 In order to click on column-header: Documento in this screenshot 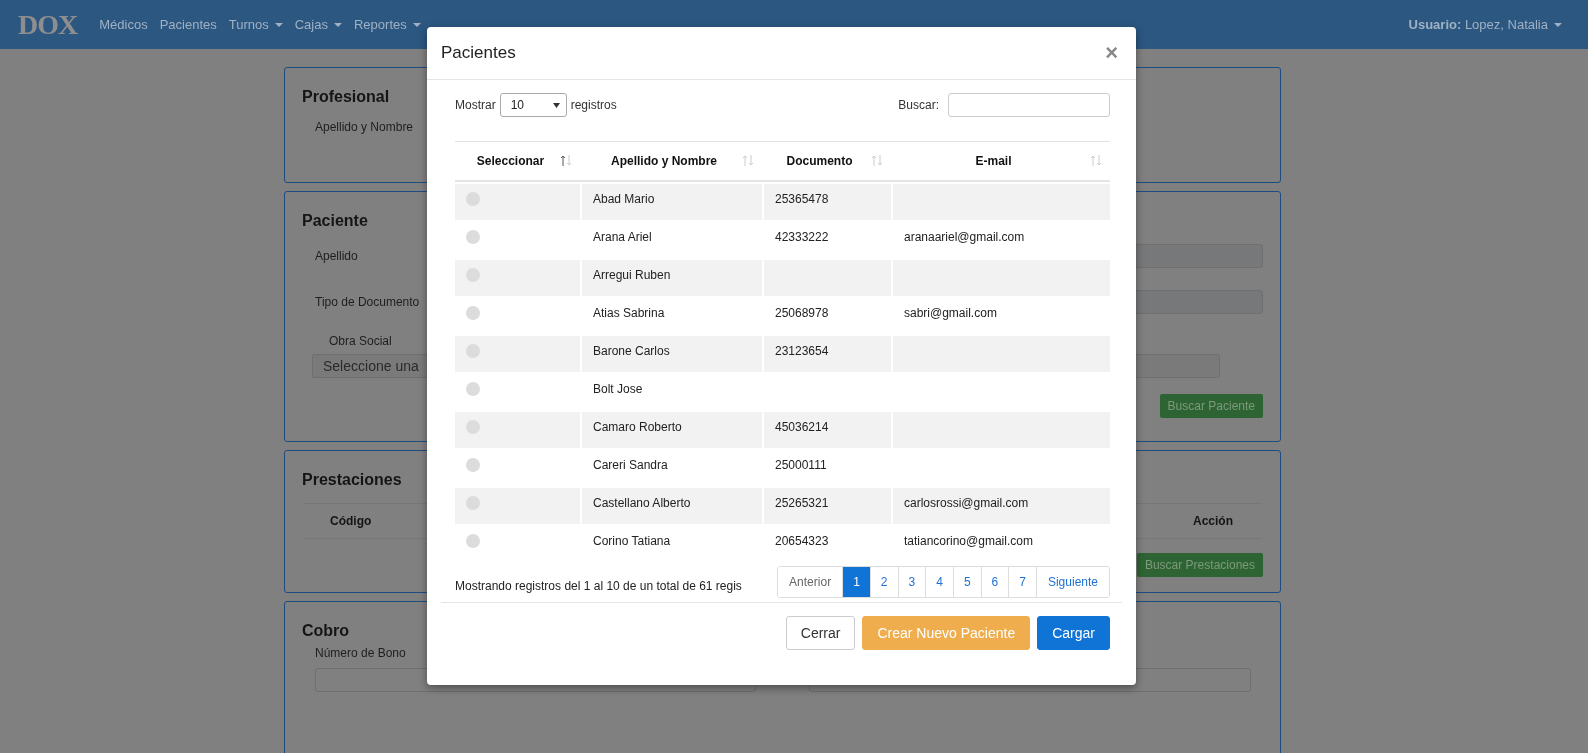, I will do `click(826, 161)`.